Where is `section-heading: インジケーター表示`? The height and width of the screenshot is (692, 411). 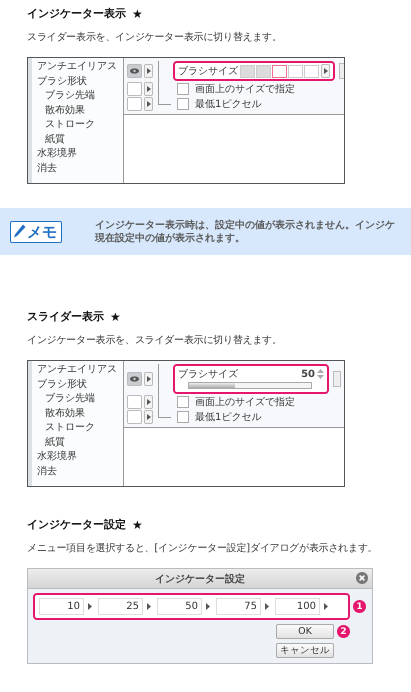
section-heading: インジケーター表示 is located at coordinates (76, 13).